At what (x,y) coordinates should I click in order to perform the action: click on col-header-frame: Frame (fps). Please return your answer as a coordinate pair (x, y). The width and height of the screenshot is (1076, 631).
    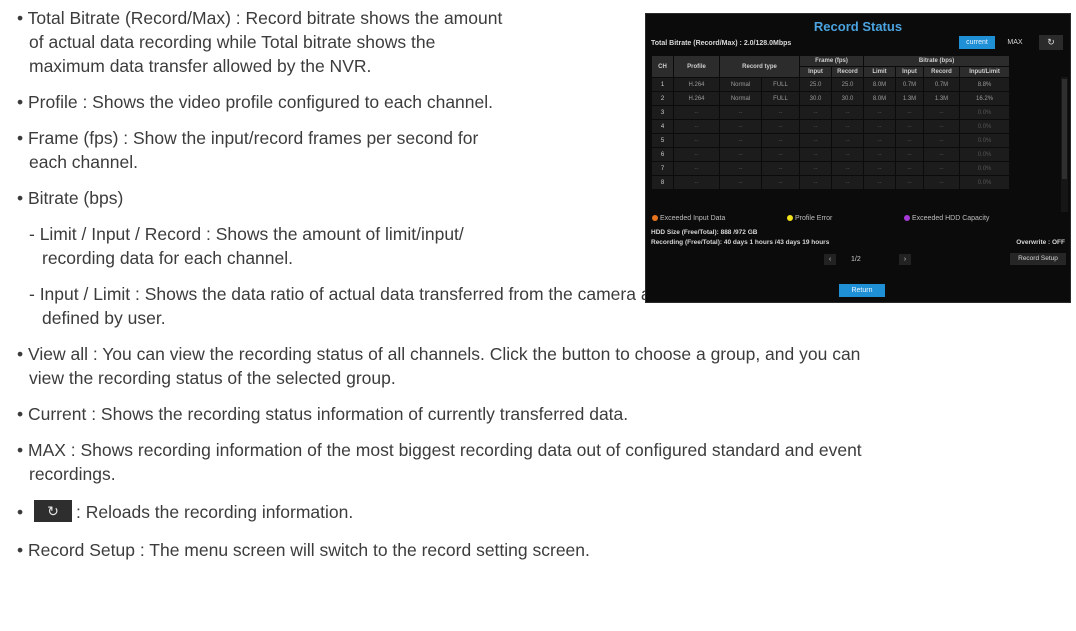
    Looking at the image, I should click on (831, 61).